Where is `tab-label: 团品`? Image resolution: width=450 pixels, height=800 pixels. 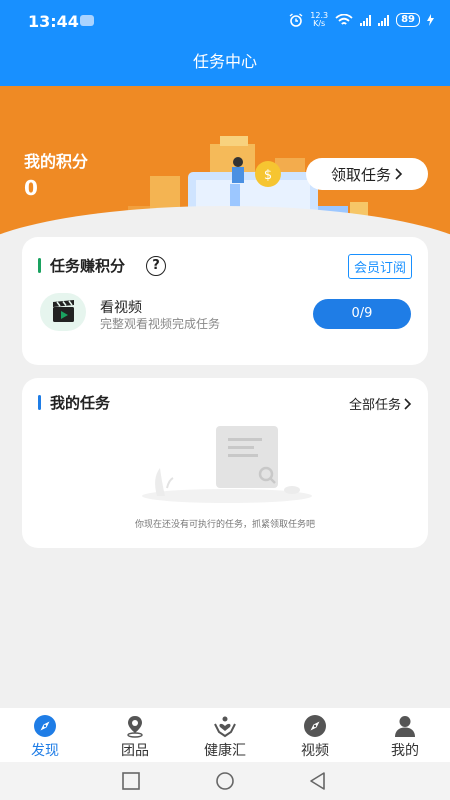 tab-label: 团品 is located at coordinates (135, 751).